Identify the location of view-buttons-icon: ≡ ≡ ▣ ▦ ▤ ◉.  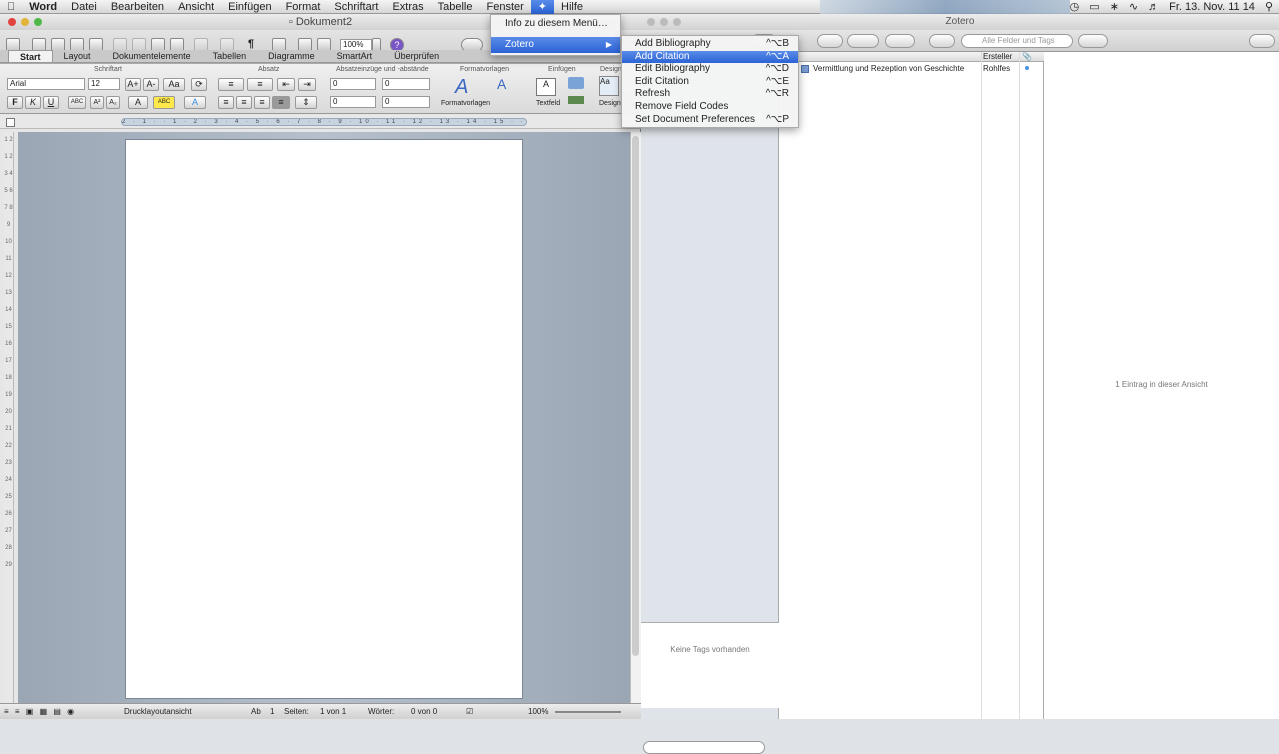
(40, 711).